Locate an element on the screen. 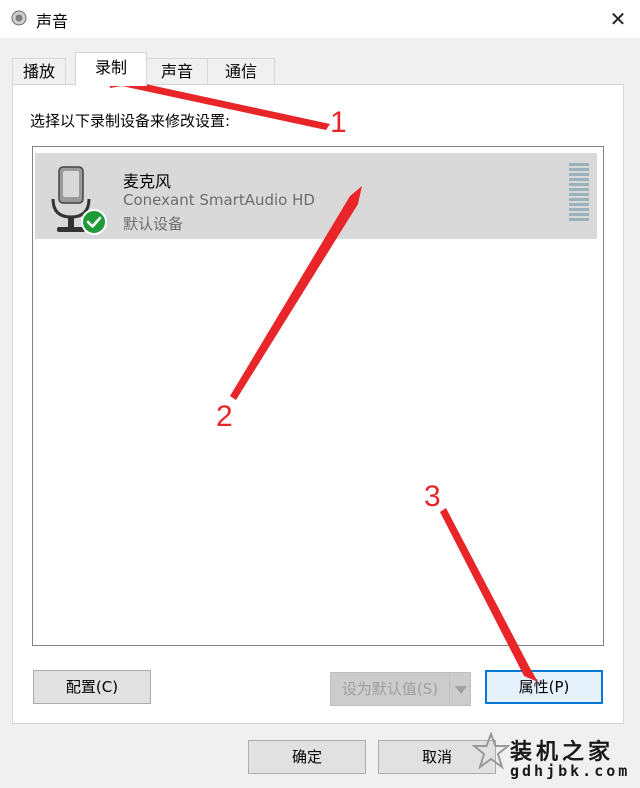  window-title: 声音 is located at coordinates (52, 21).